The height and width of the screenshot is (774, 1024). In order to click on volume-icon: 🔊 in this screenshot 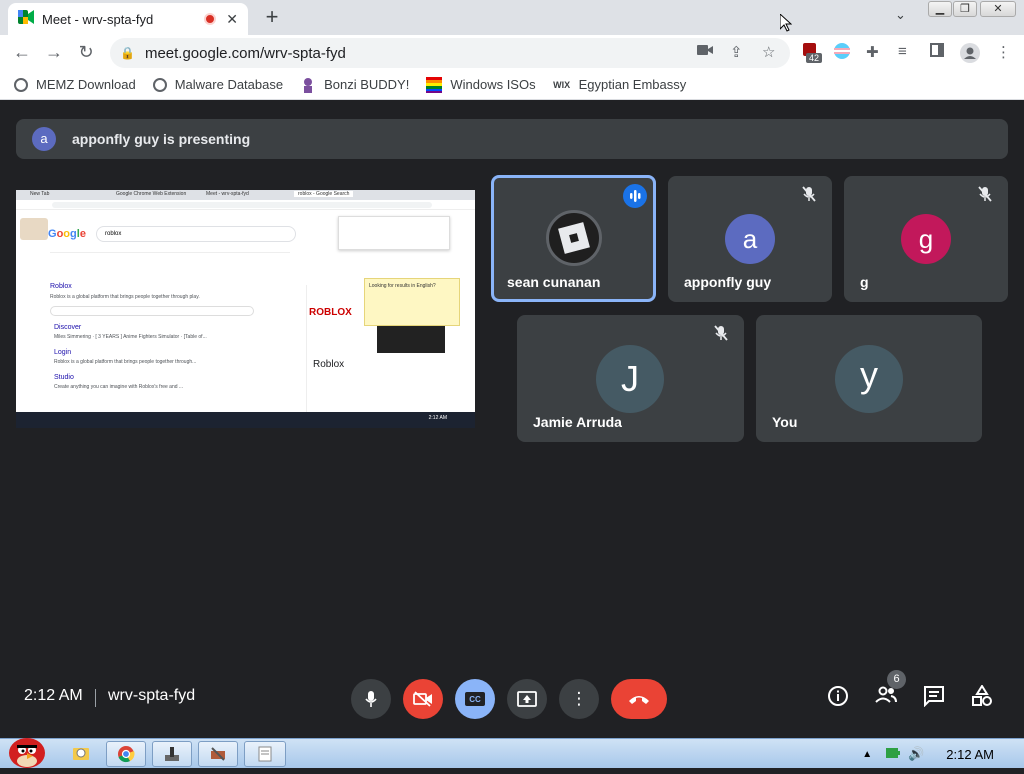, I will do `click(916, 754)`.